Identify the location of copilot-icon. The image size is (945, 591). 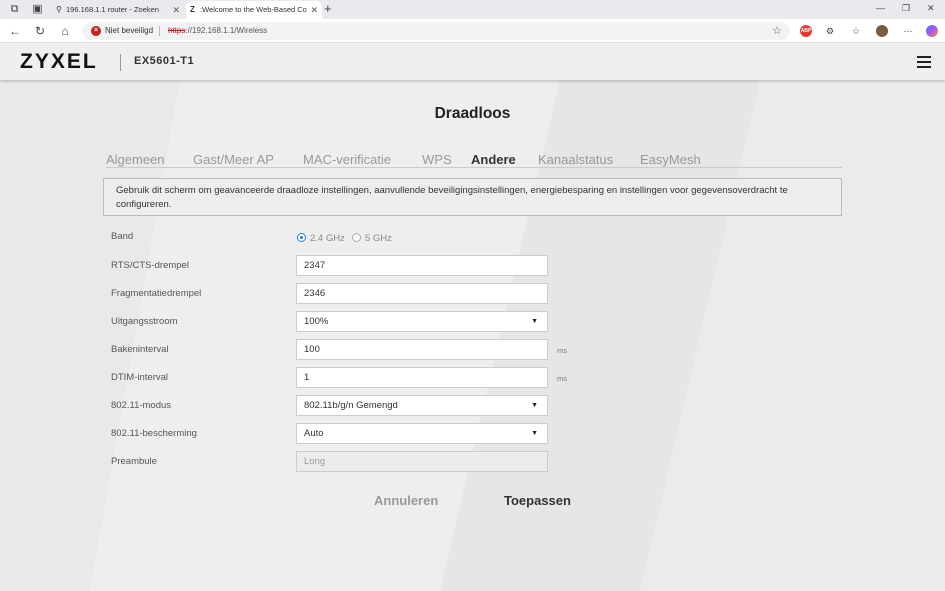
(932, 31).